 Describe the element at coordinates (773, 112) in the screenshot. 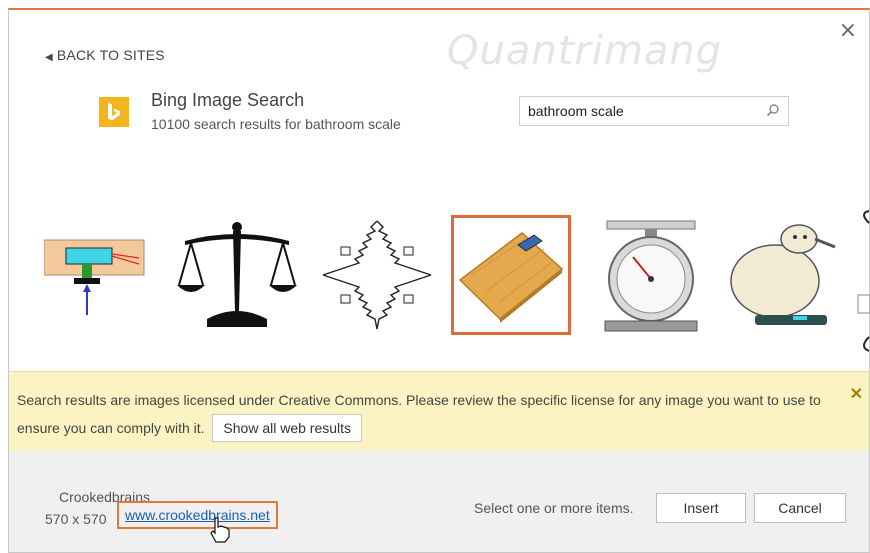

I see `search-icon` at that location.